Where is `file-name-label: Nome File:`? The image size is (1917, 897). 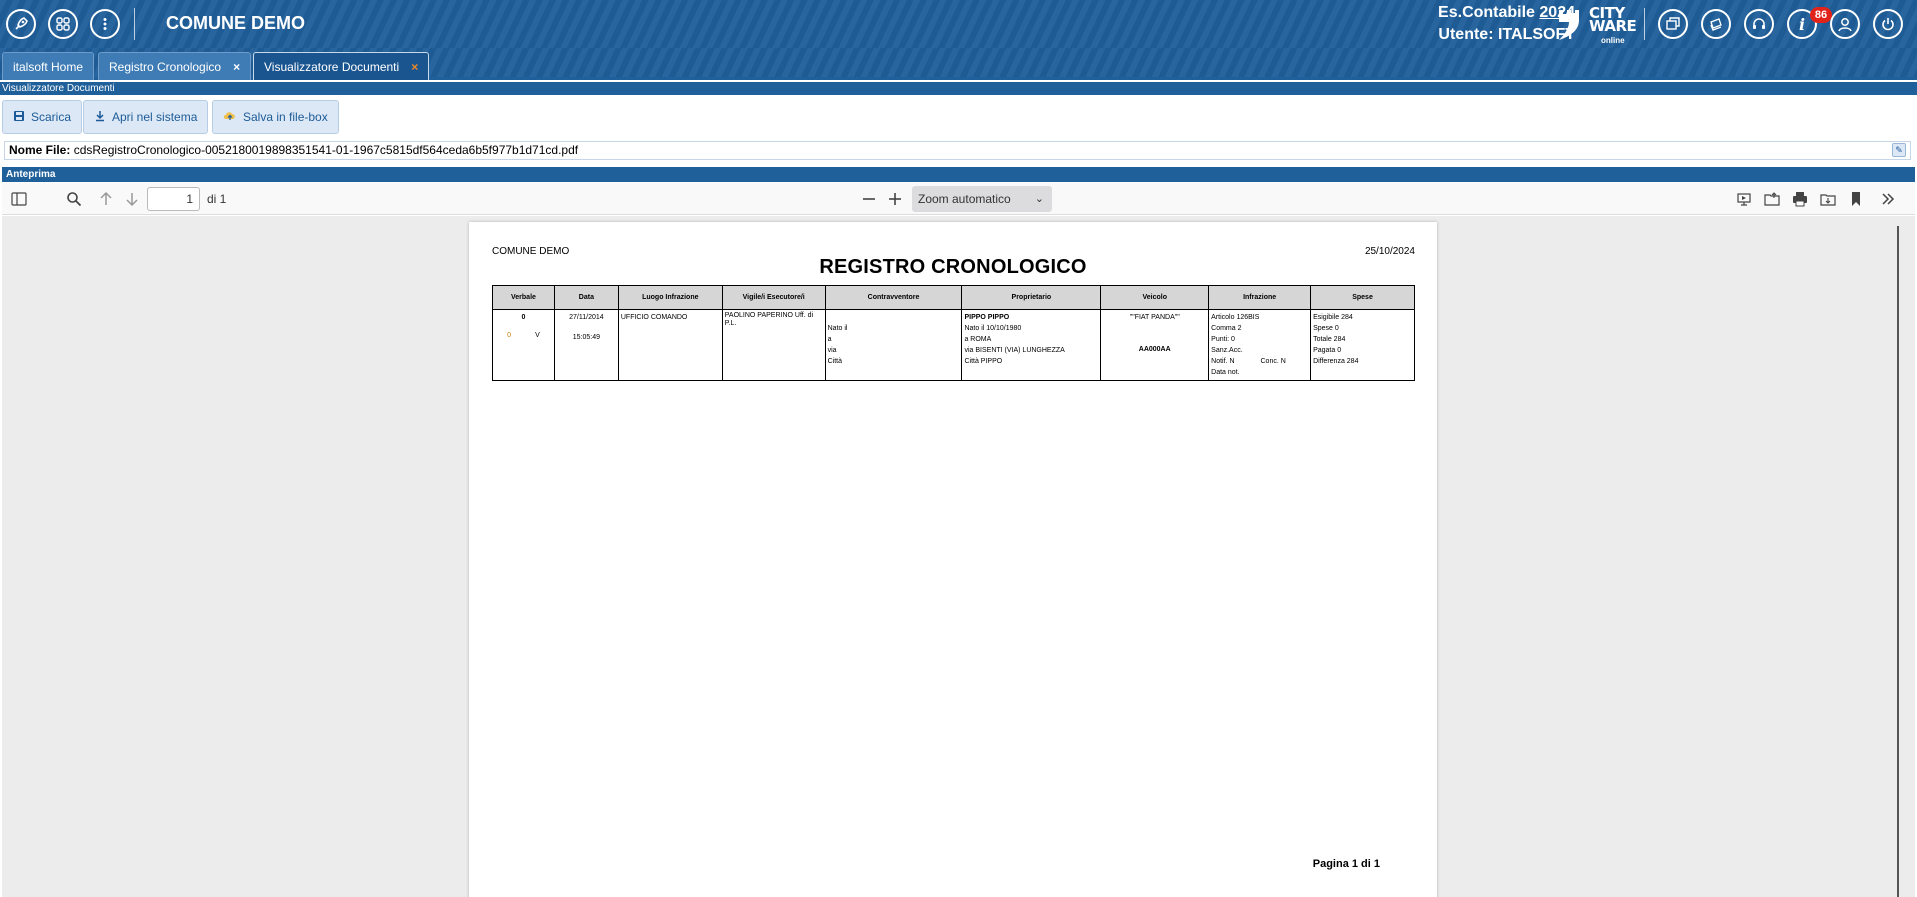 file-name-label: Nome File: is located at coordinates (40, 150).